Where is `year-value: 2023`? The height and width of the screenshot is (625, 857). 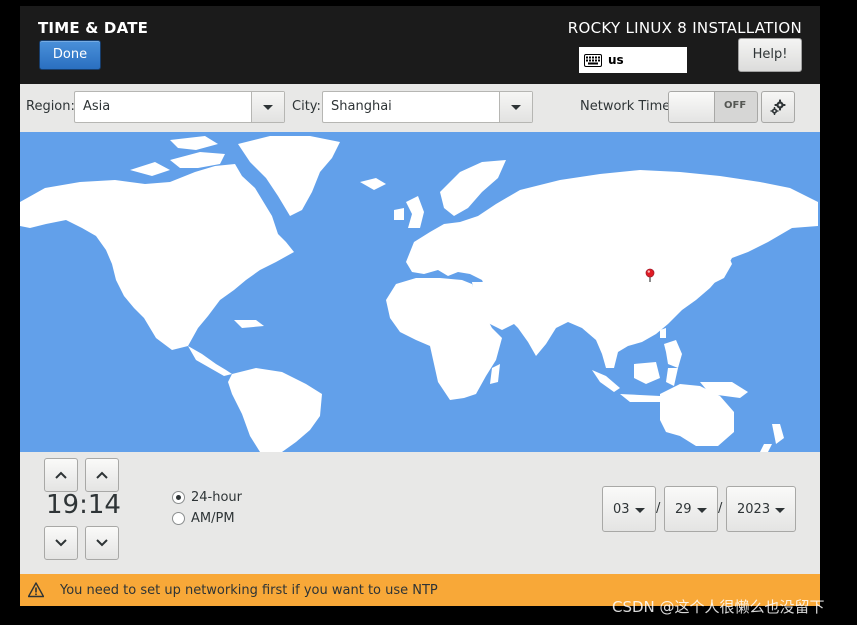 year-value: 2023 is located at coordinates (754, 509).